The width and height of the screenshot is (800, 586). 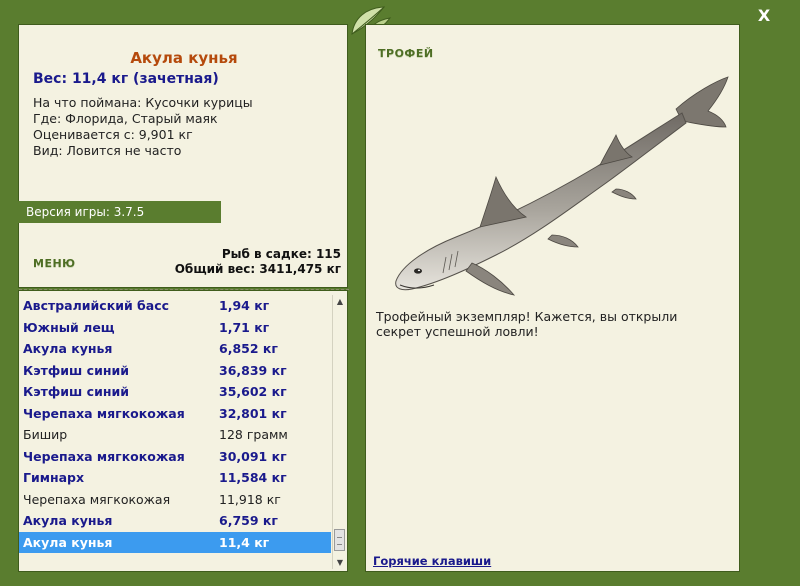 What do you see at coordinates (253, 413) in the screenshot?
I see `list-item-weight: 32,801 кг` at bounding box center [253, 413].